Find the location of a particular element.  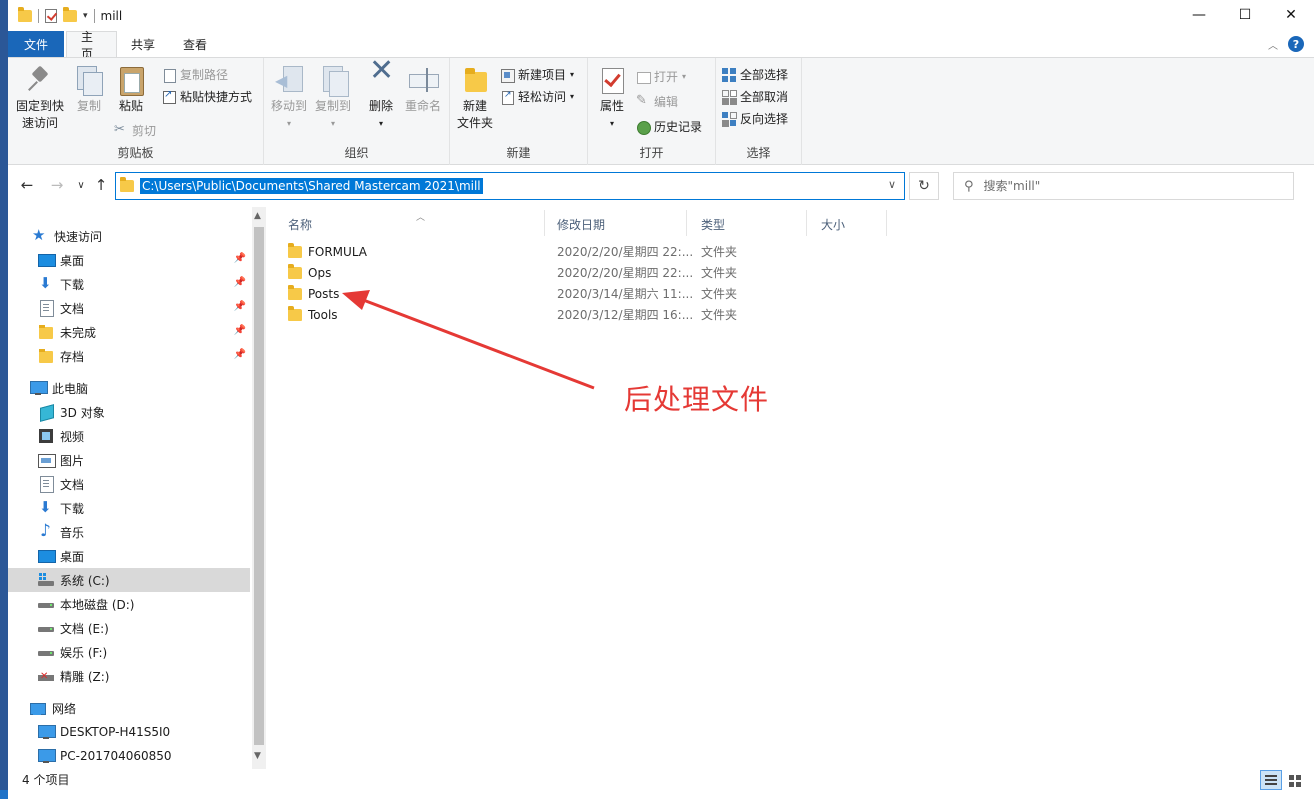

minimize-button: — is located at coordinates (1199, 15).